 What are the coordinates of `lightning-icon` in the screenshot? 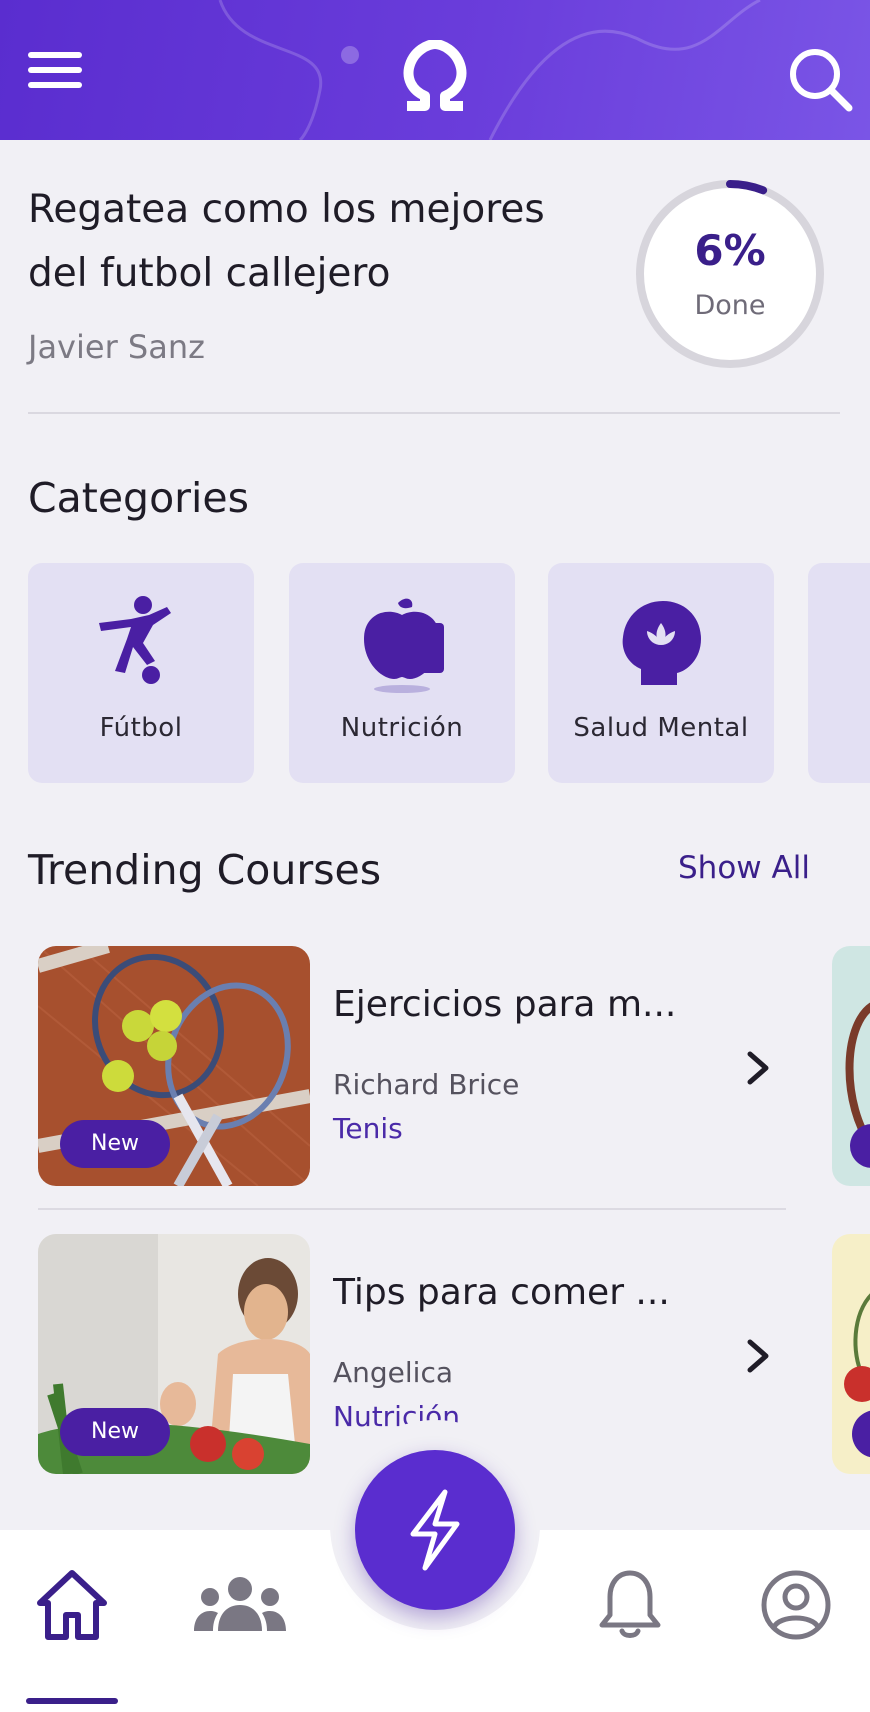 It's located at (435, 1530).